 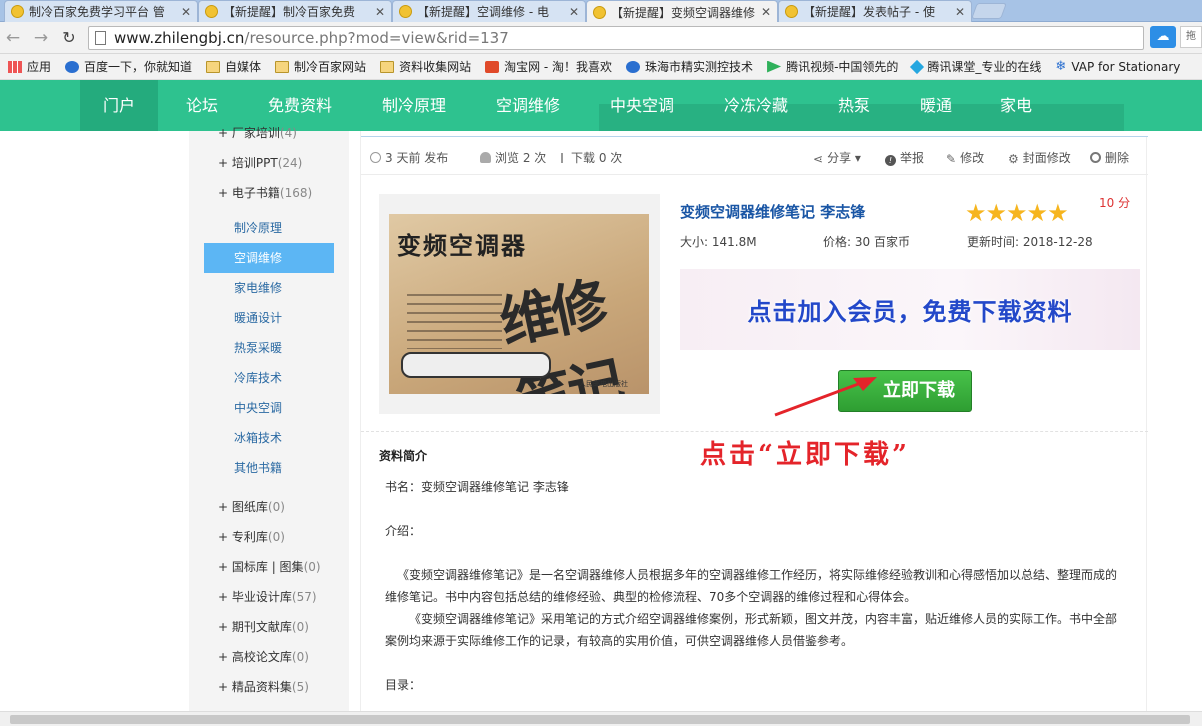 What do you see at coordinates (29, 66) in the screenshot?
I see `bookmark-apps: 应用` at bounding box center [29, 66].